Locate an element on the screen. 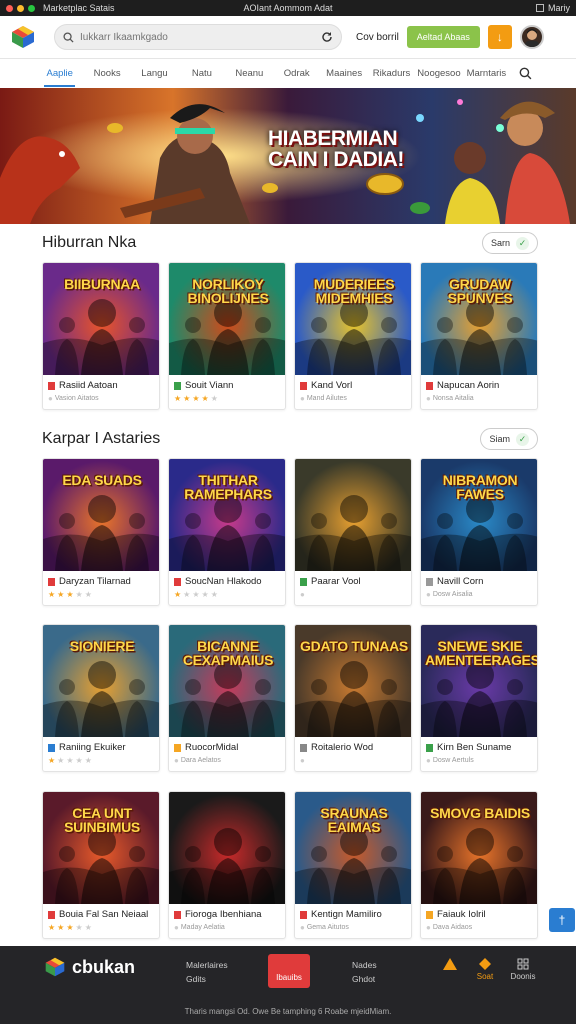 This screenshot has height=1024, width=576. game-name-row: Souit Viann is located at coordinates (227, 383).